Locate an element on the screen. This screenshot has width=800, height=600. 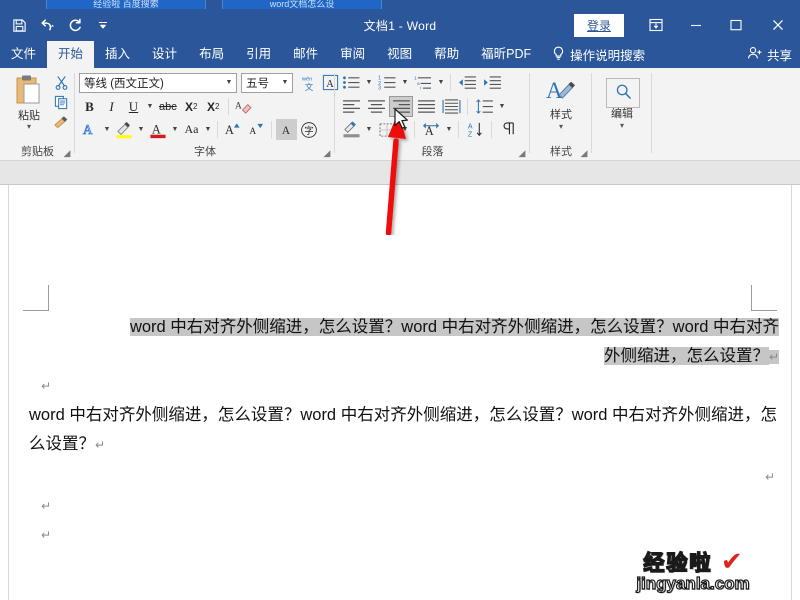
tab-view: 视图 is located at coordinates (399, 54).